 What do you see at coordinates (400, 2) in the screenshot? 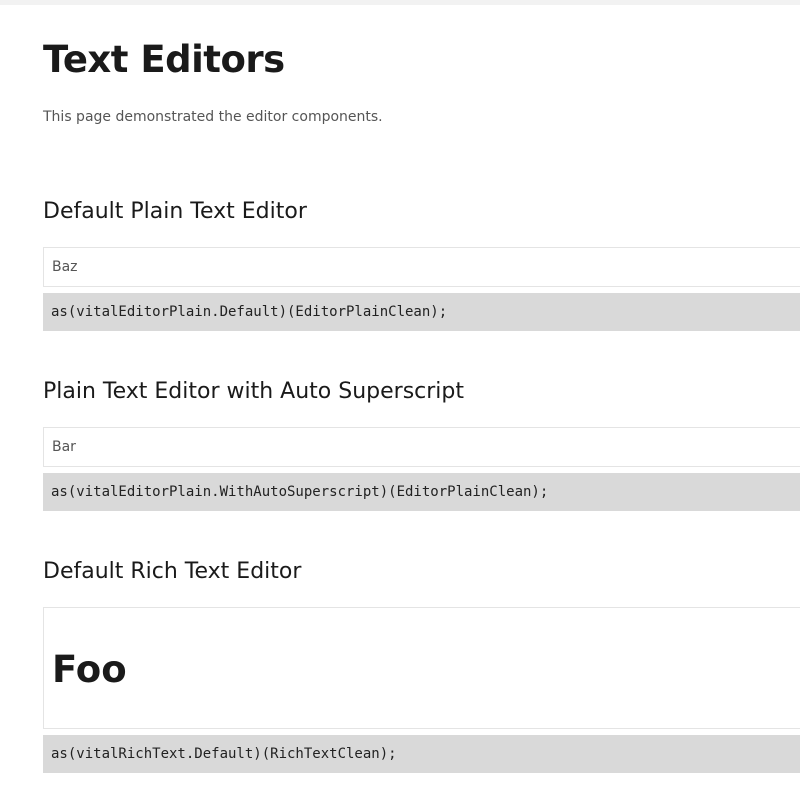
I see `top-bar` at bounding box center [400, 2].